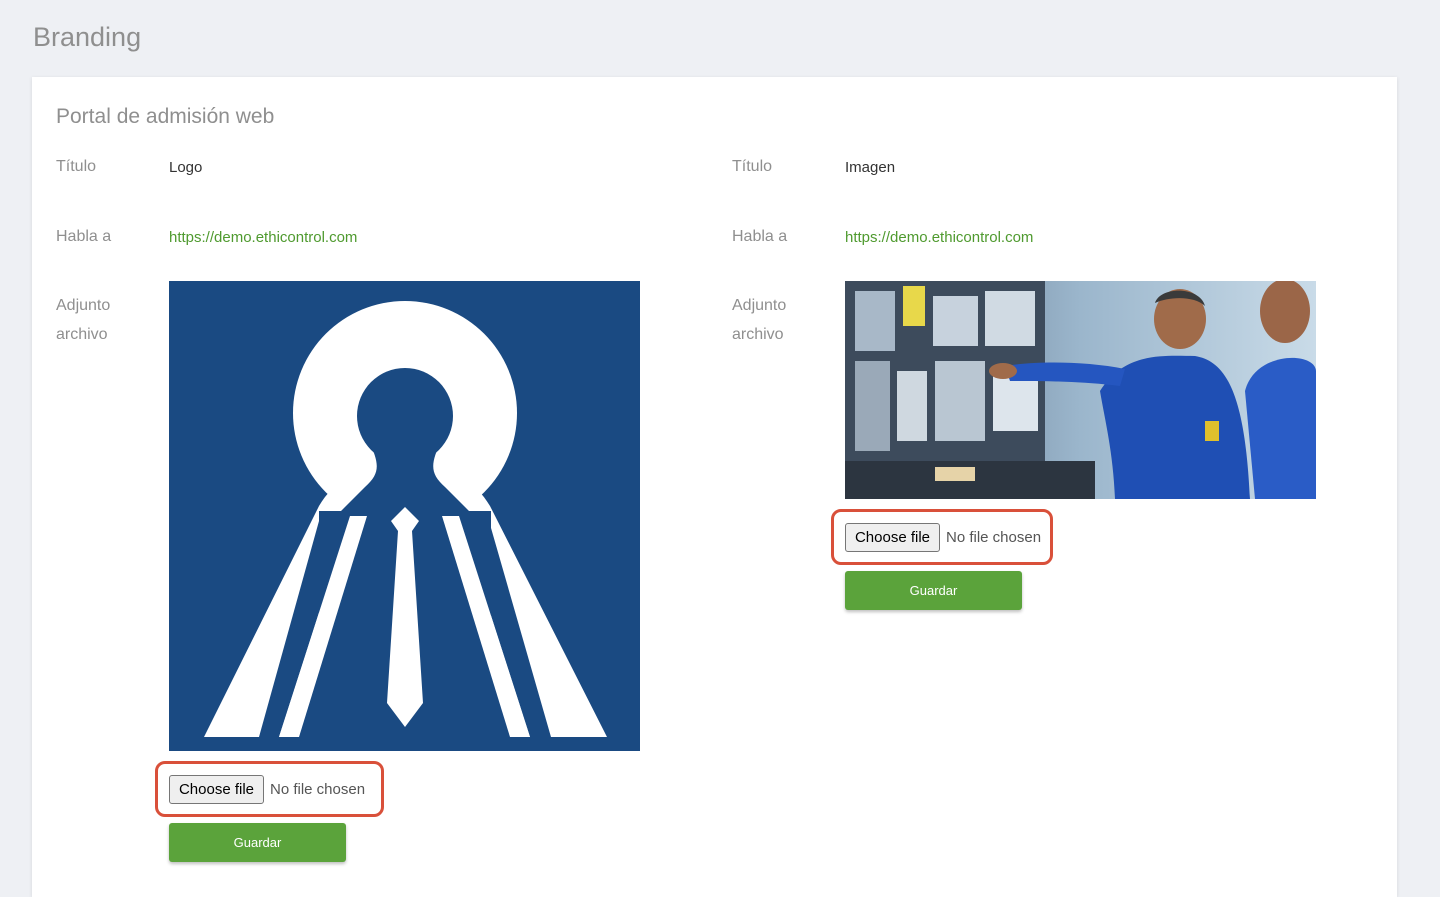  What do you see at coordinates (942, 537) in the screenshot?
I see `image-file-input: Choose file No file chosen` at bounding box center [942, 537].